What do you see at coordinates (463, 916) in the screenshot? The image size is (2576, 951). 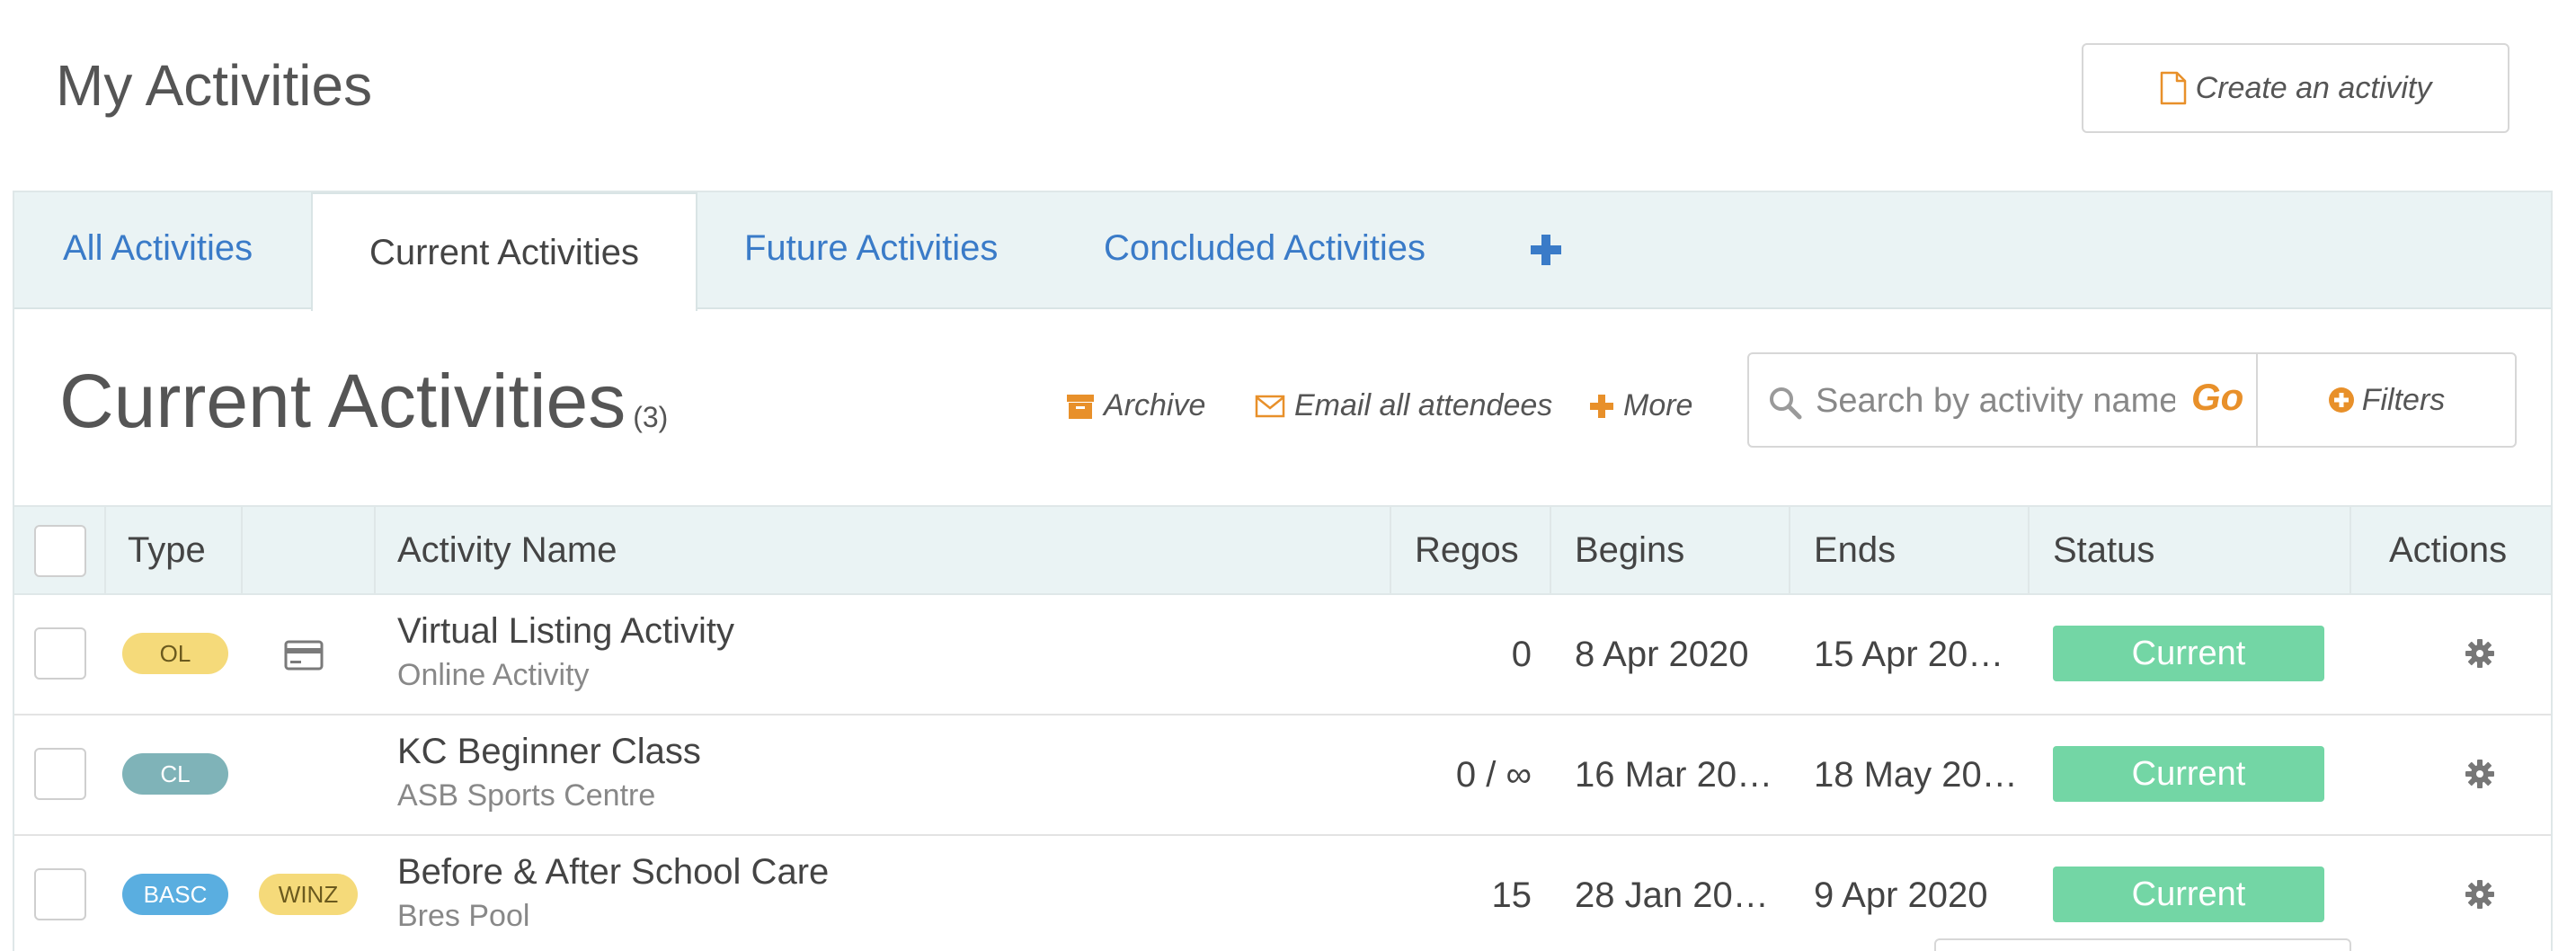 I see `activity-location: Bres Pool` at bounding box center [463, 916].